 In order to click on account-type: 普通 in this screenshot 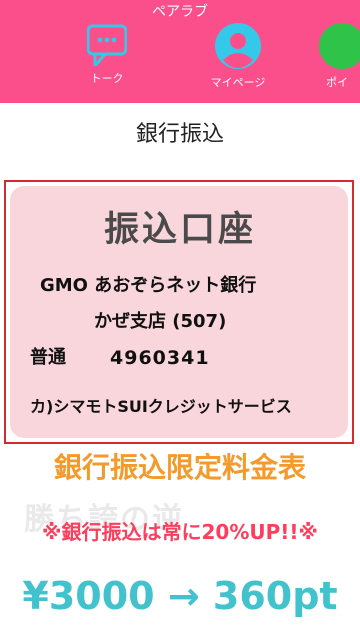, I will do `click(48, 357)`.